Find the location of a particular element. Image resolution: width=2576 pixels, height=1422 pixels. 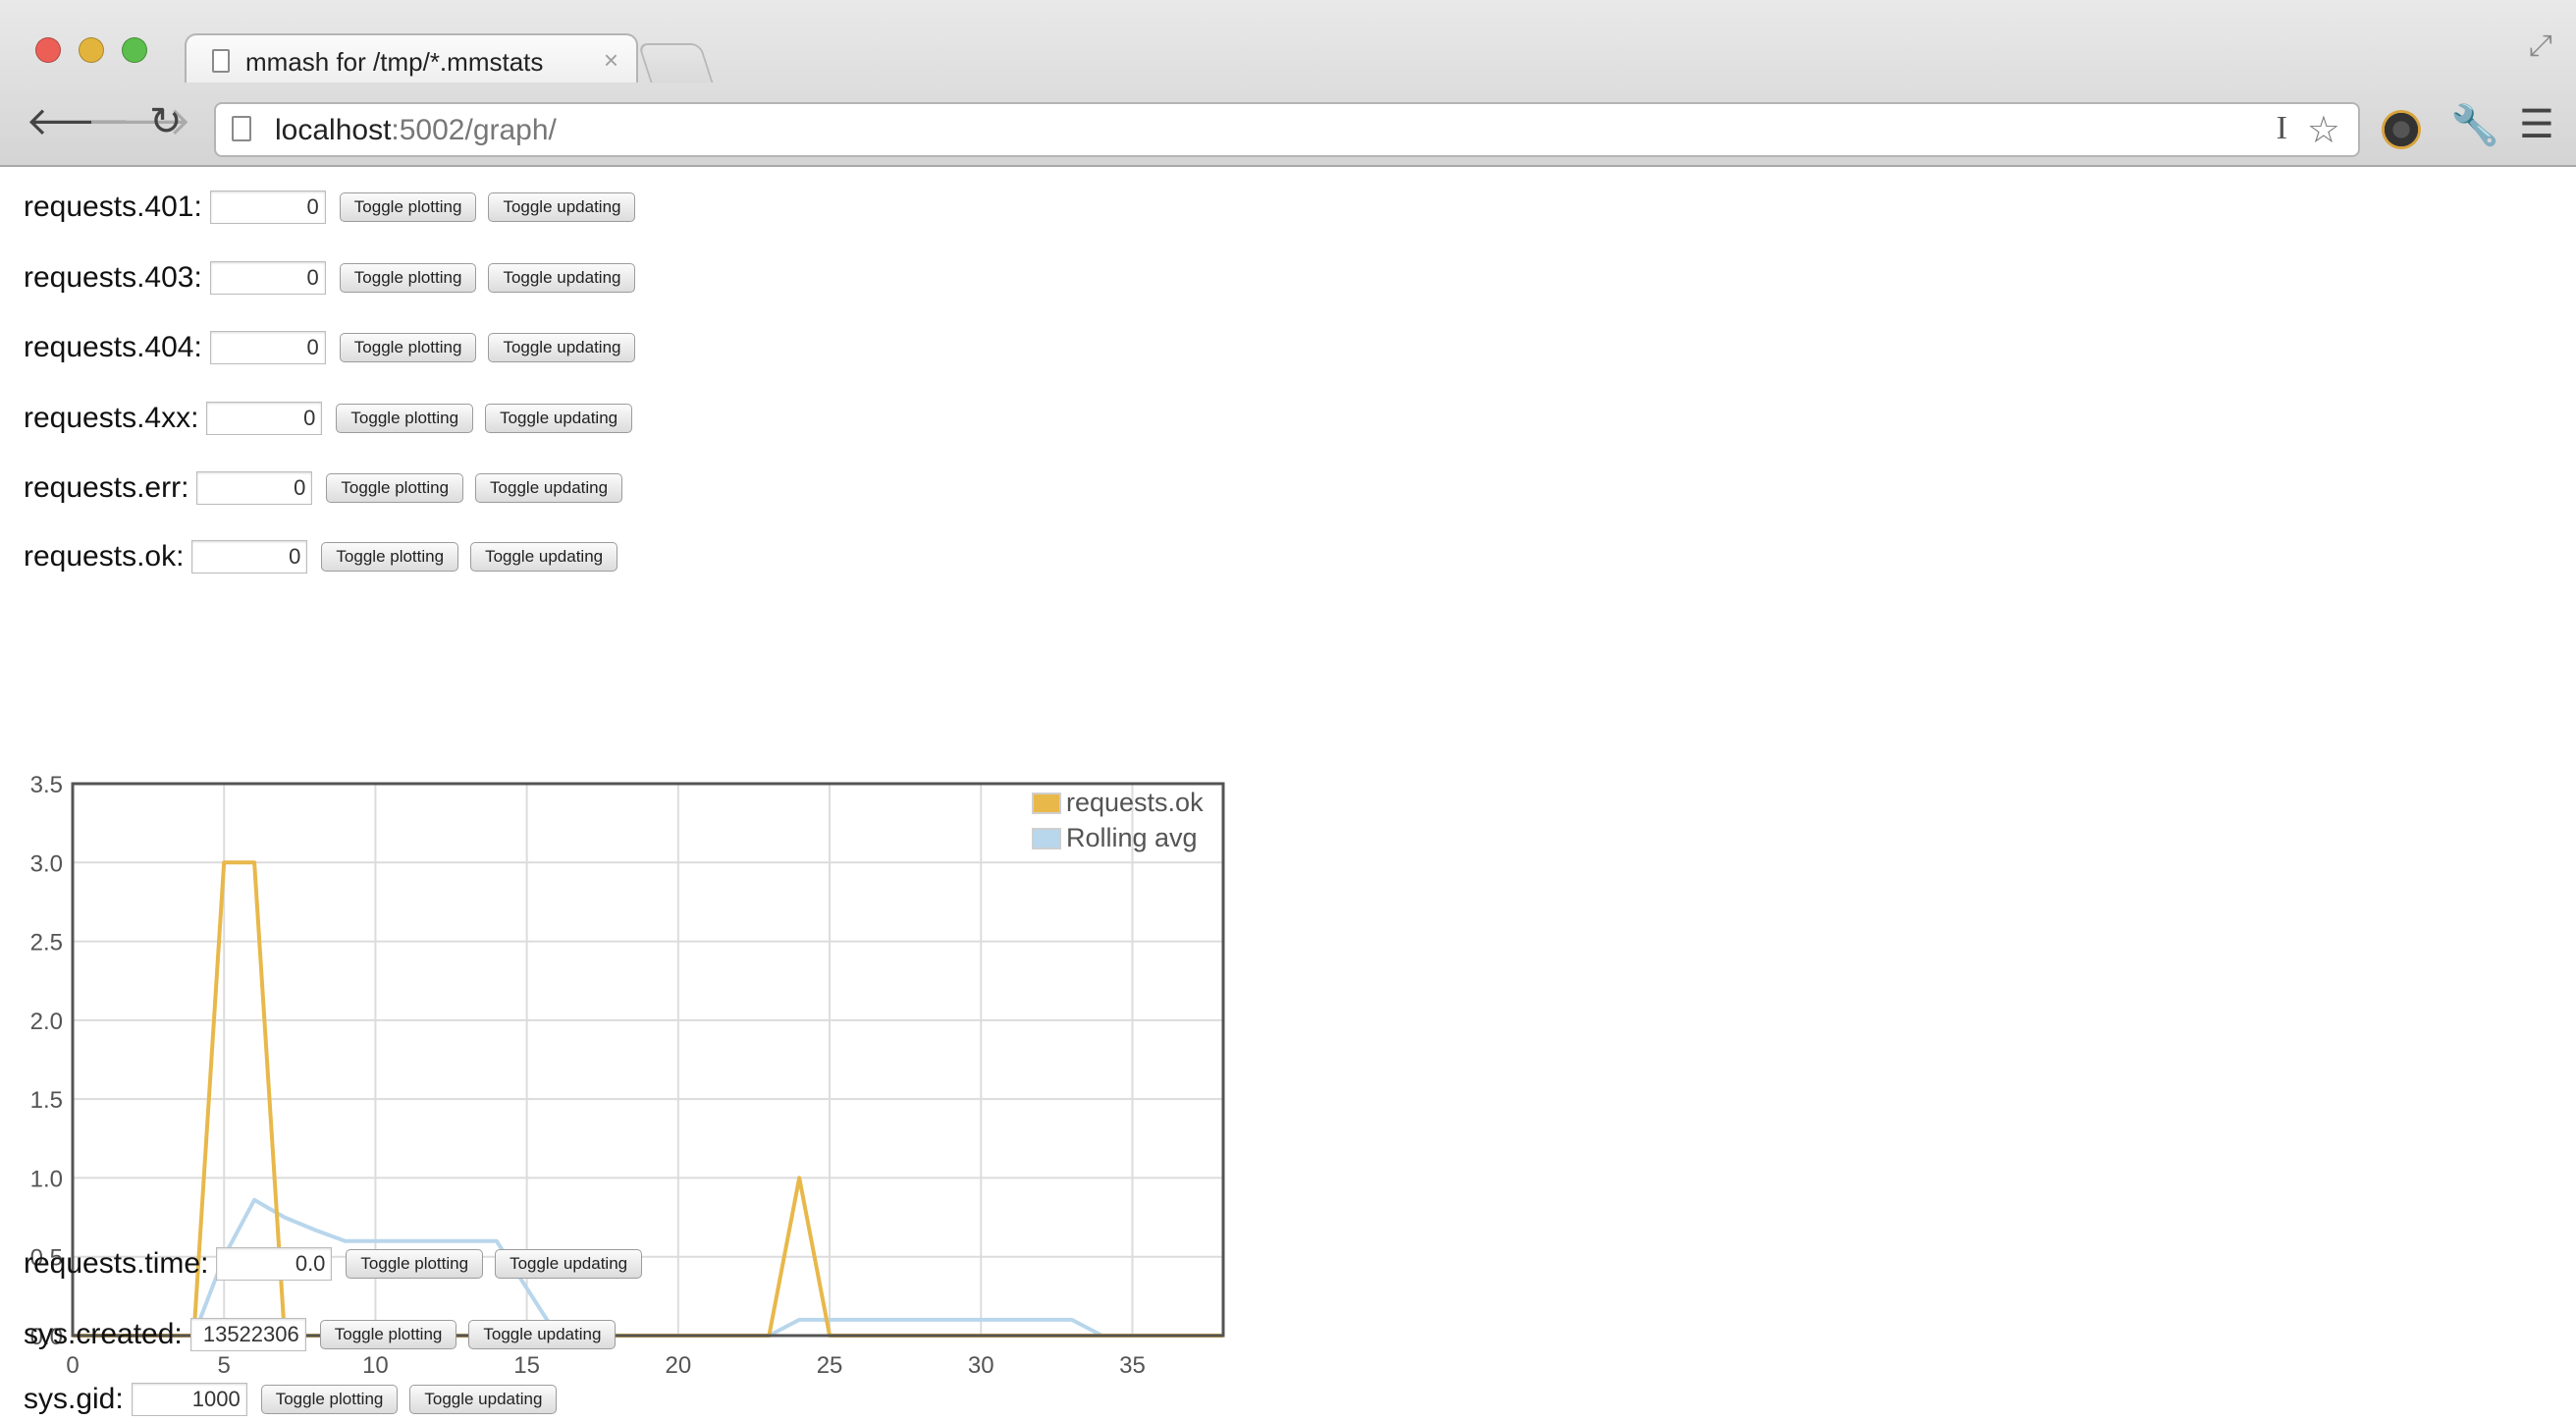

fullscreen-icon: ⤢ is located at coordinates (2540, 46).